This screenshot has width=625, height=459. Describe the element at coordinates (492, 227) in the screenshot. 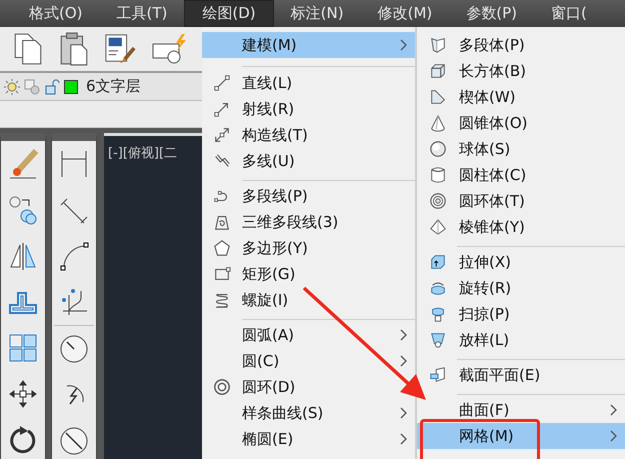

I see `menu-item-label: 棱锥体(Y)` at that location.